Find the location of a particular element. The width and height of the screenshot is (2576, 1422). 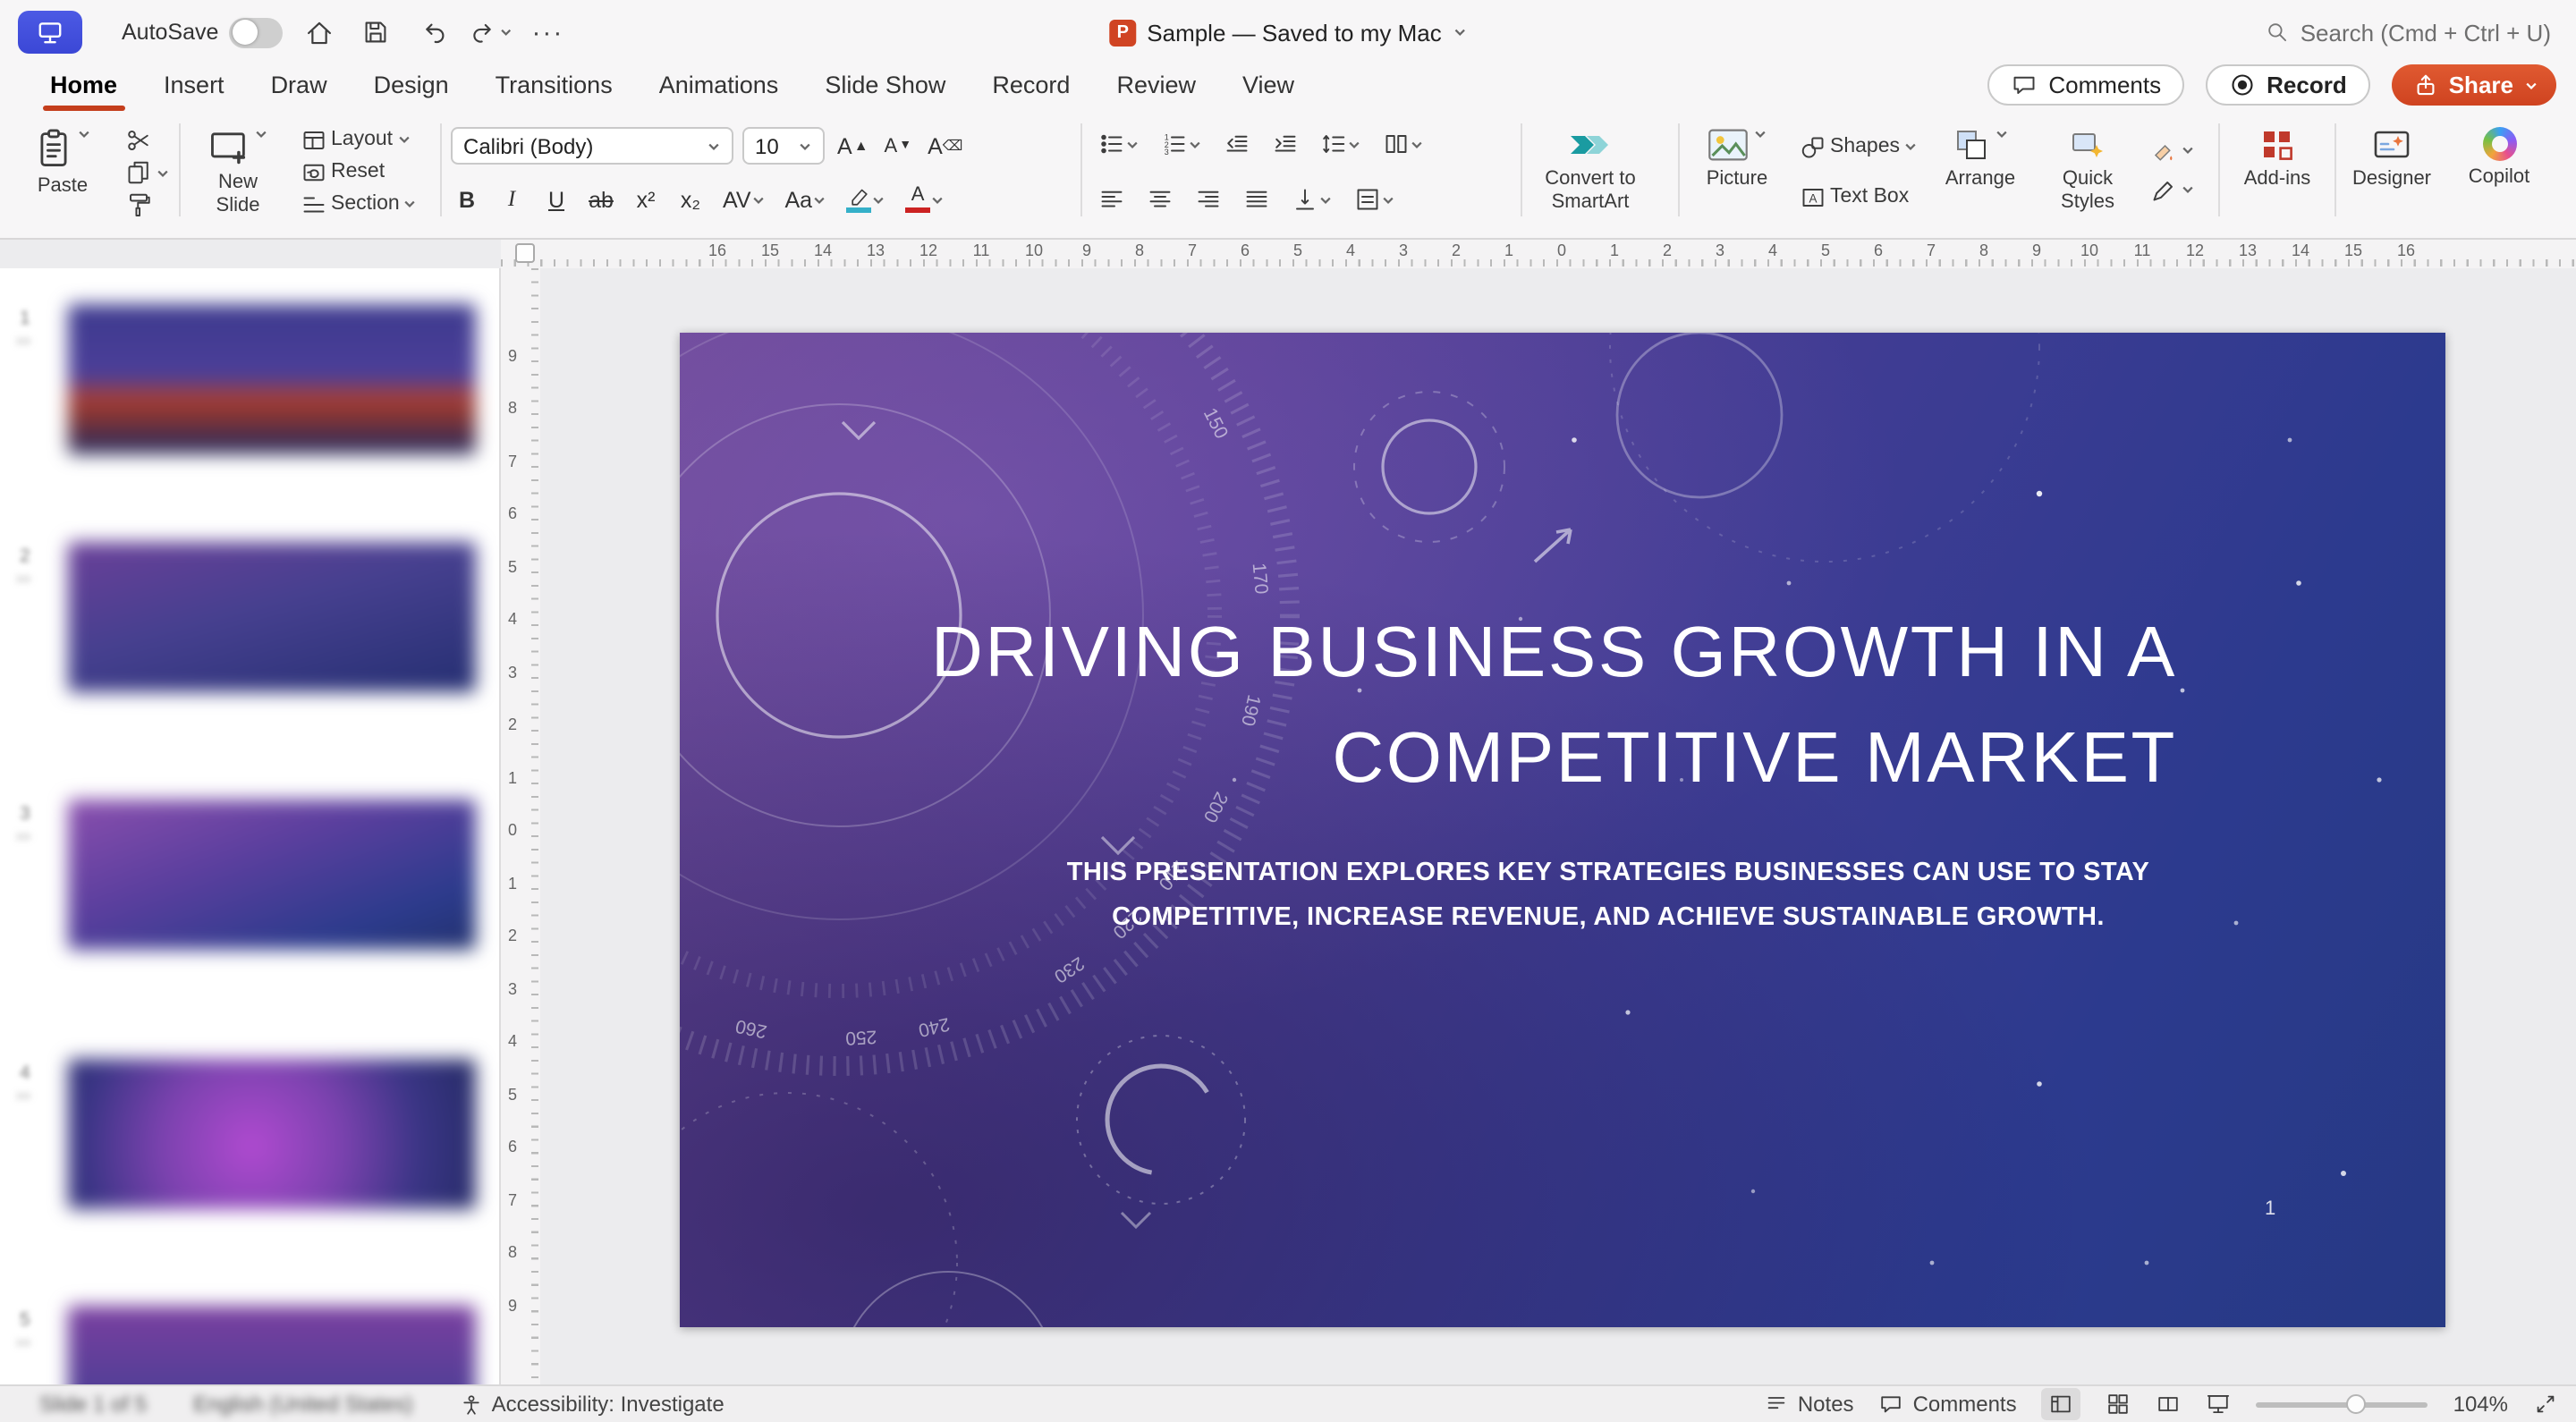

tab-selector is located at coordinates (525, 253).